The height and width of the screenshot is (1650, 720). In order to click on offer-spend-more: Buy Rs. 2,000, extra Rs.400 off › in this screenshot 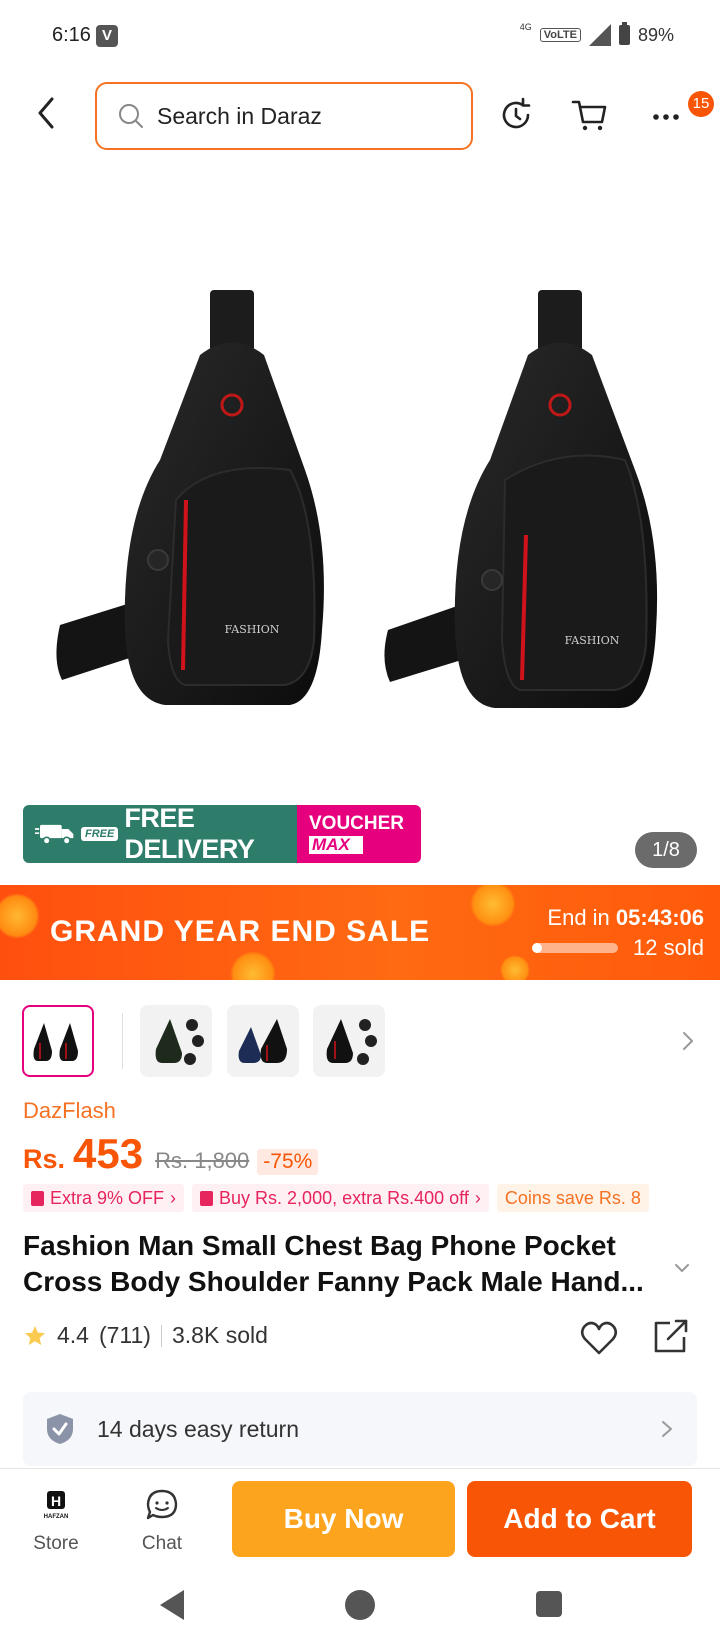, I will do `click(340, 1198)`.